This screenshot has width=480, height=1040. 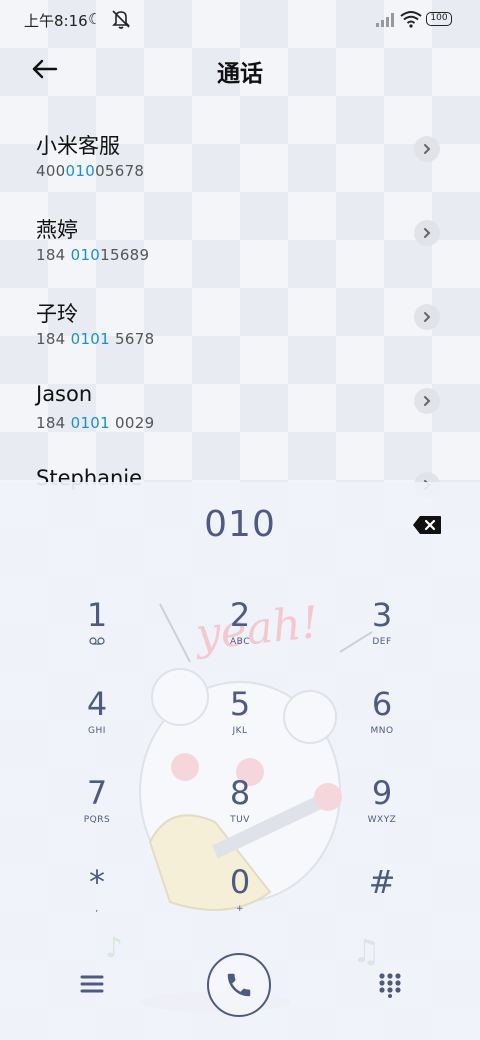 I want to click on contact-name: 子玲, so click(x=57, y=314).